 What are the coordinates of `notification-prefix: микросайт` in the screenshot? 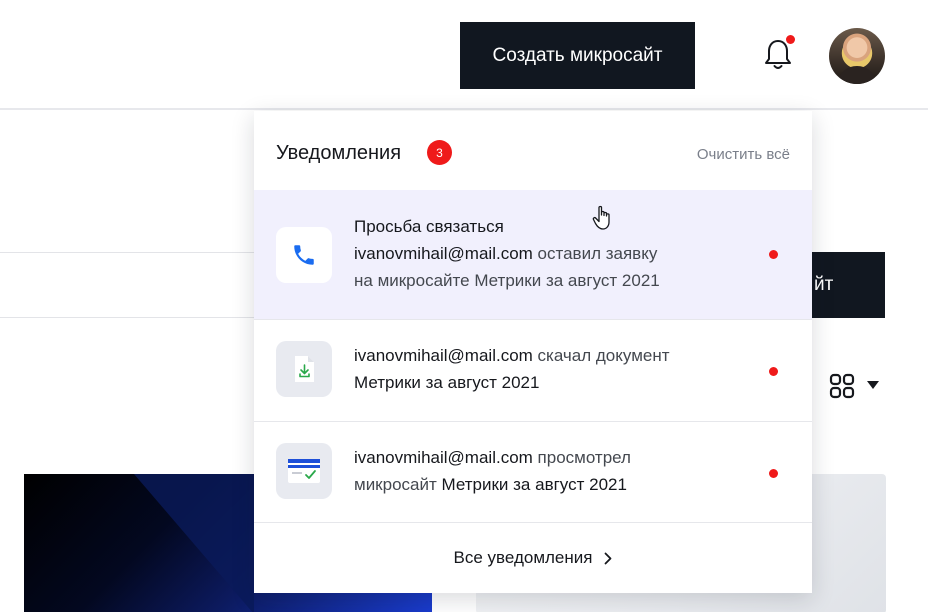 It's located at (398, 484).